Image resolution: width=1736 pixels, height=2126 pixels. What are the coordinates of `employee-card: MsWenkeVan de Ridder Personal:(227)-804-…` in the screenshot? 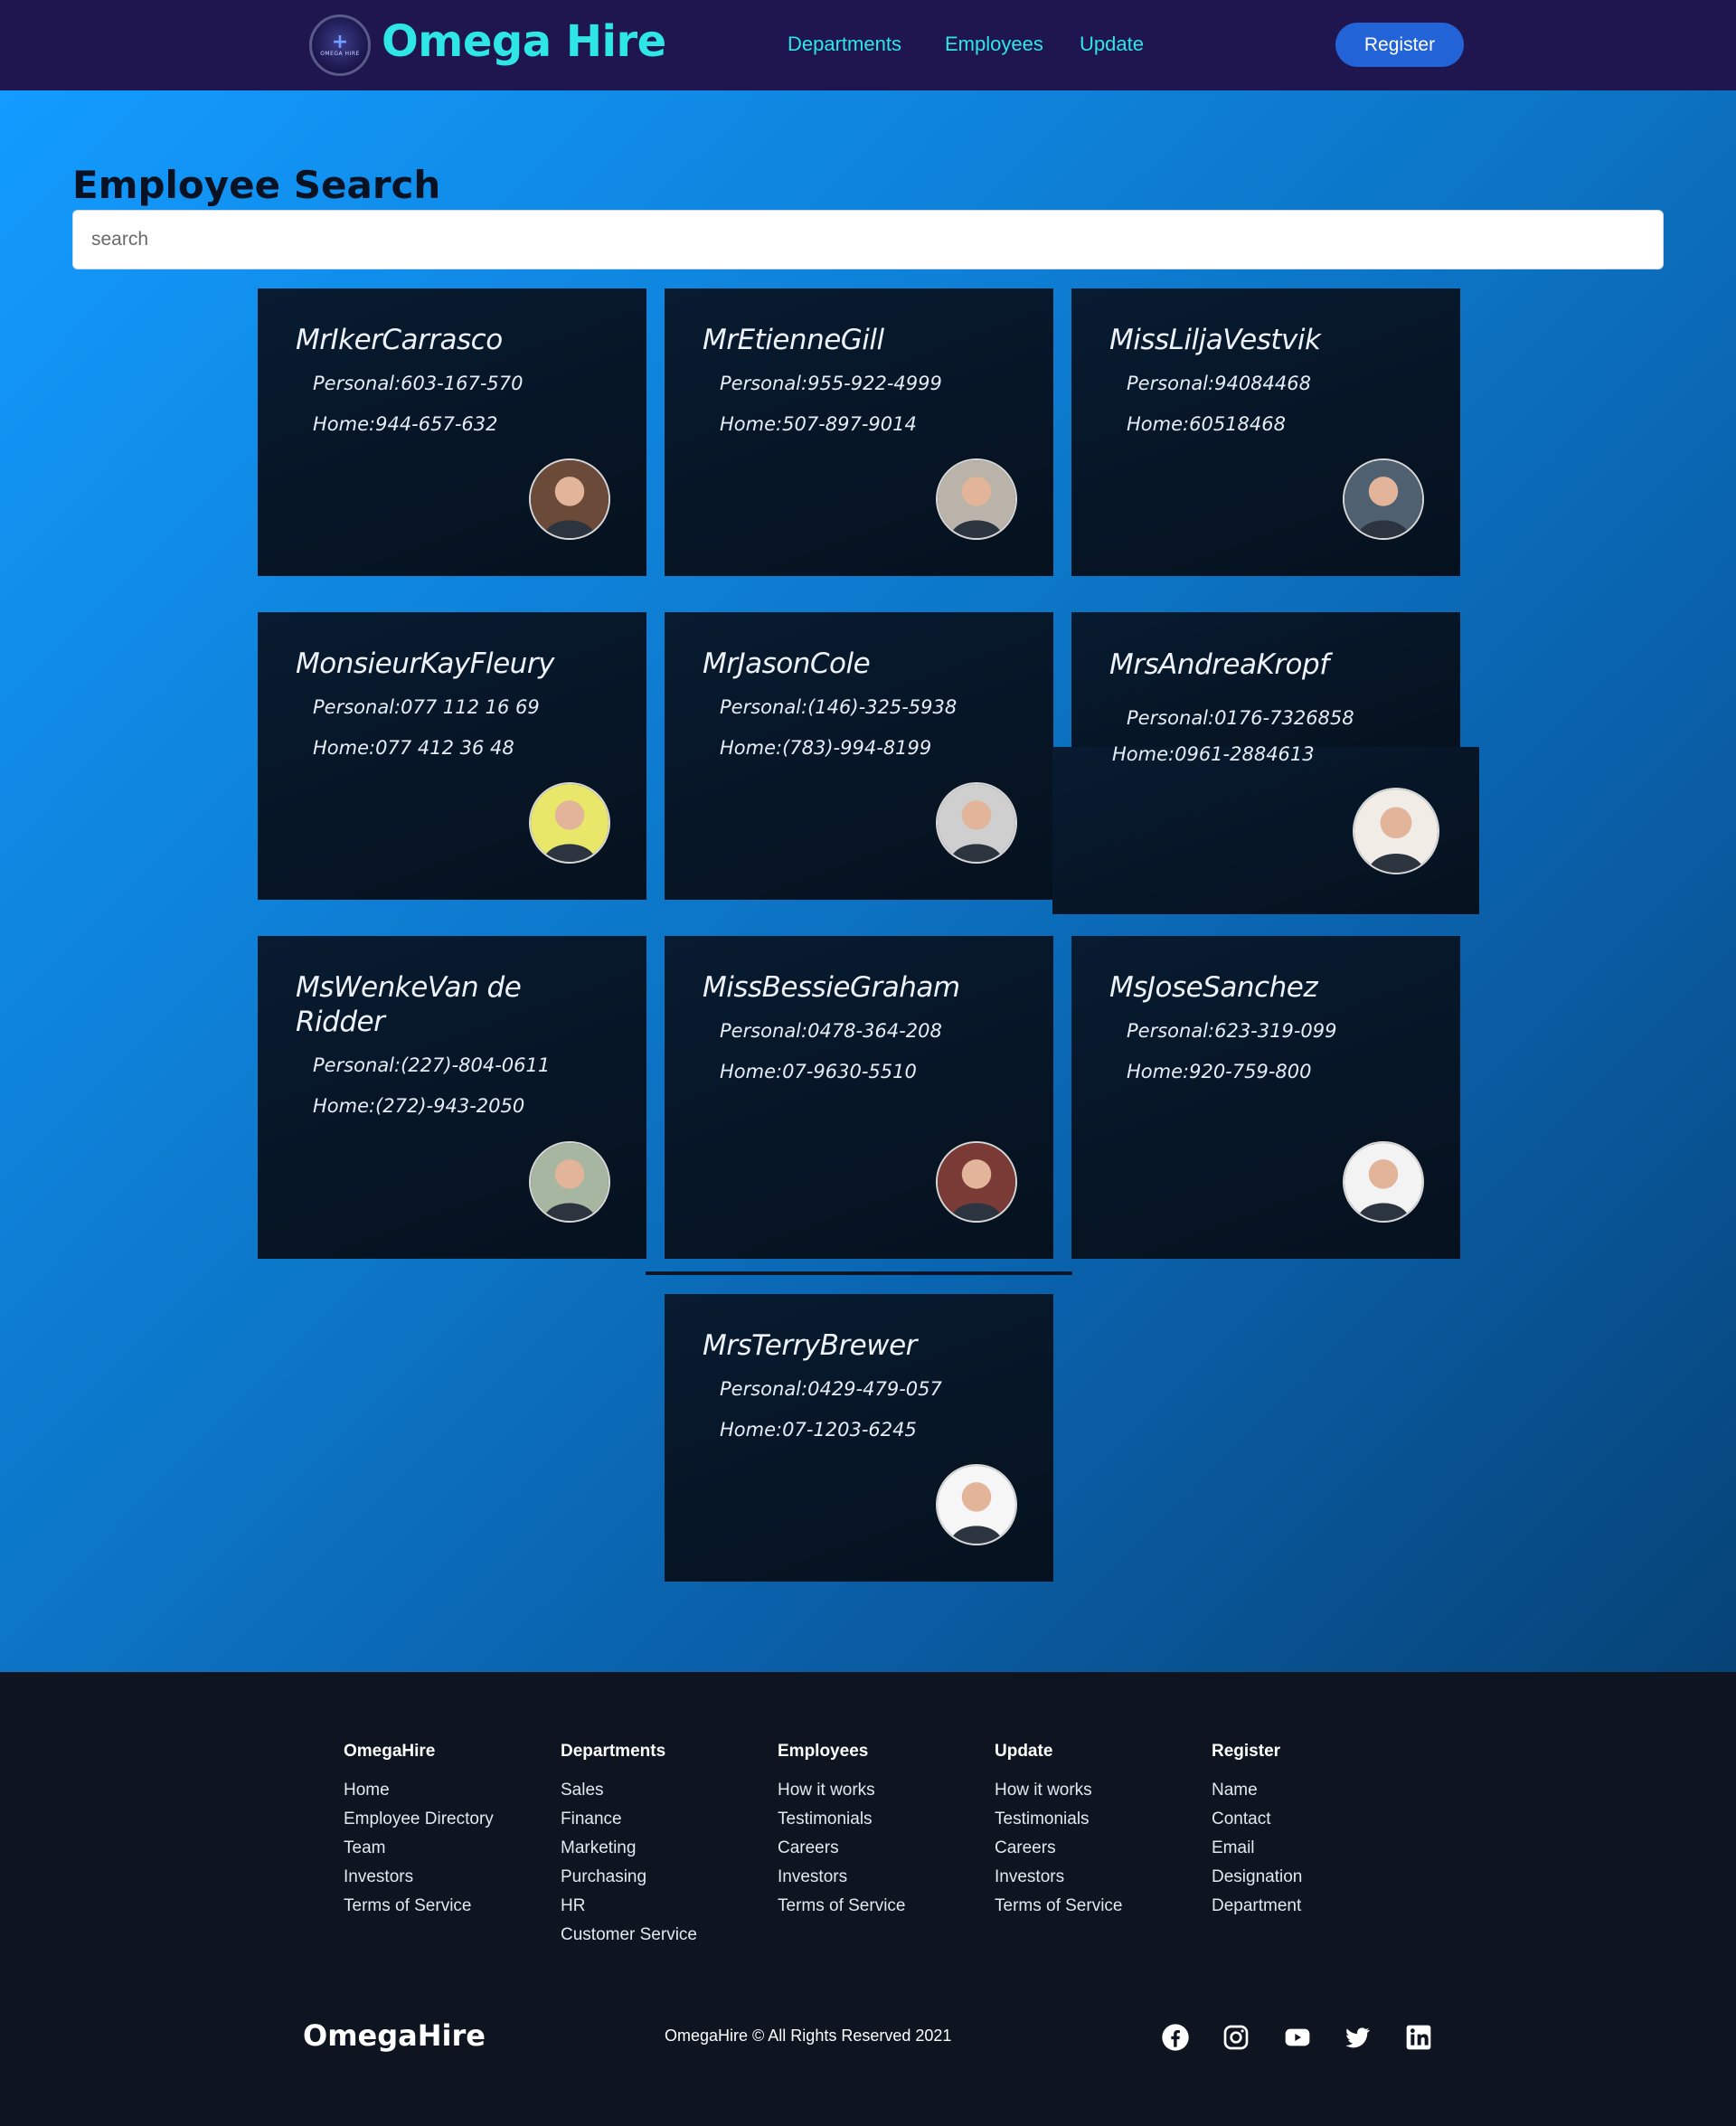 It's located at (452, 1098).